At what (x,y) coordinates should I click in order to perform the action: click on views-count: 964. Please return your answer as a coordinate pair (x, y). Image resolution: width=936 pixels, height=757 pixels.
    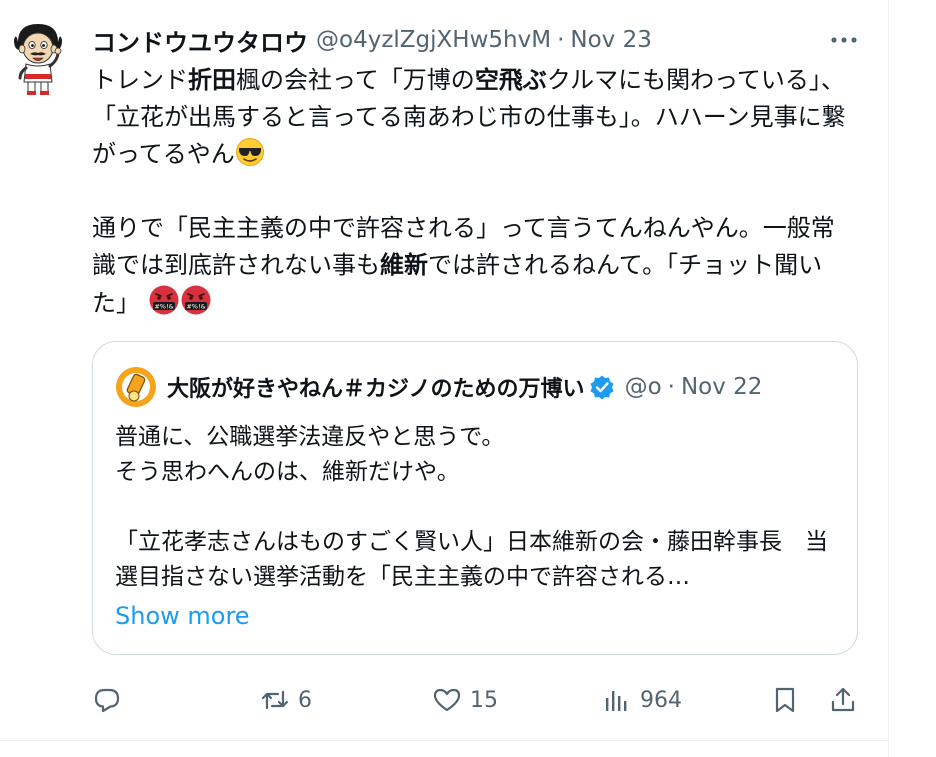
    Looking at the image, I should click on (661, 700).